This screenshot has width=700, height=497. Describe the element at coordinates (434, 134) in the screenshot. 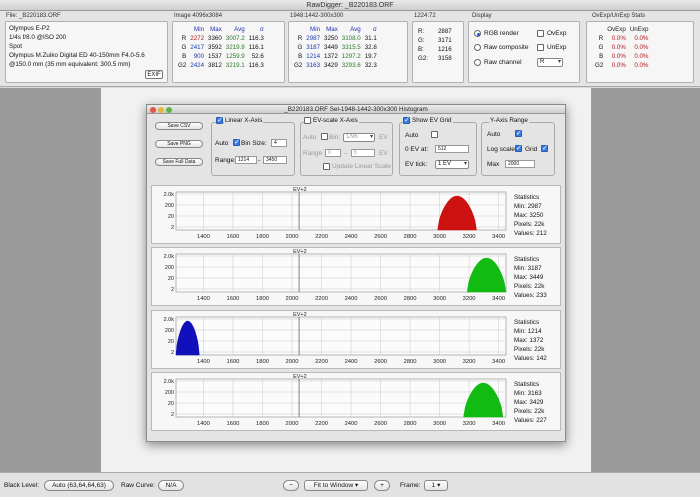

I see `ev-grid-auto-checkbox` at that location.